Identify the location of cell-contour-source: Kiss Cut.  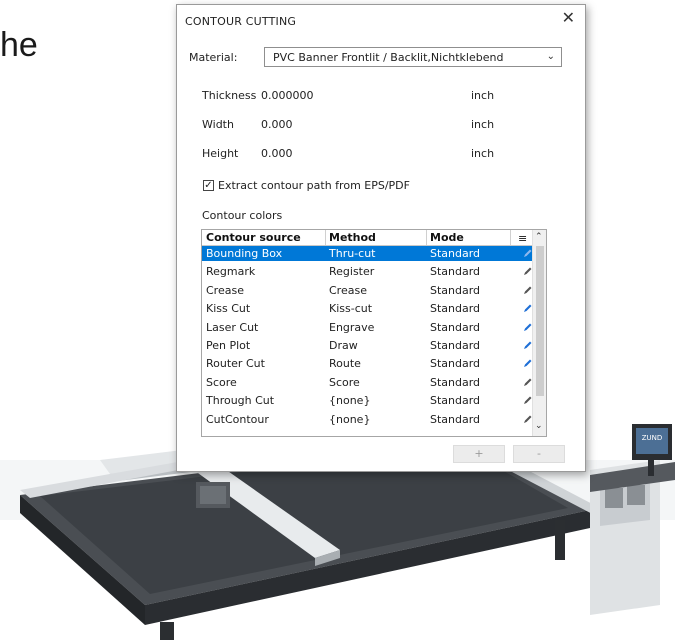
(228, 309).